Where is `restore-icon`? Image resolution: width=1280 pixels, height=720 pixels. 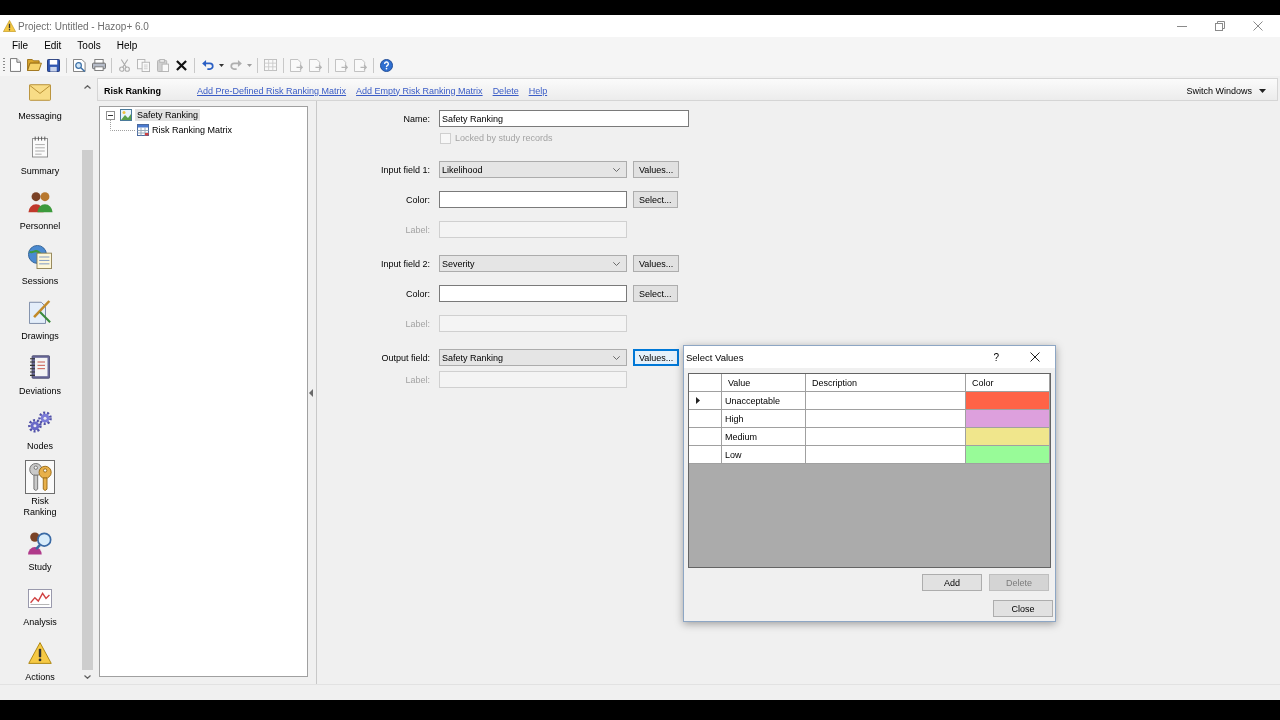
restore-icon is located at coordinates (1220, 26).